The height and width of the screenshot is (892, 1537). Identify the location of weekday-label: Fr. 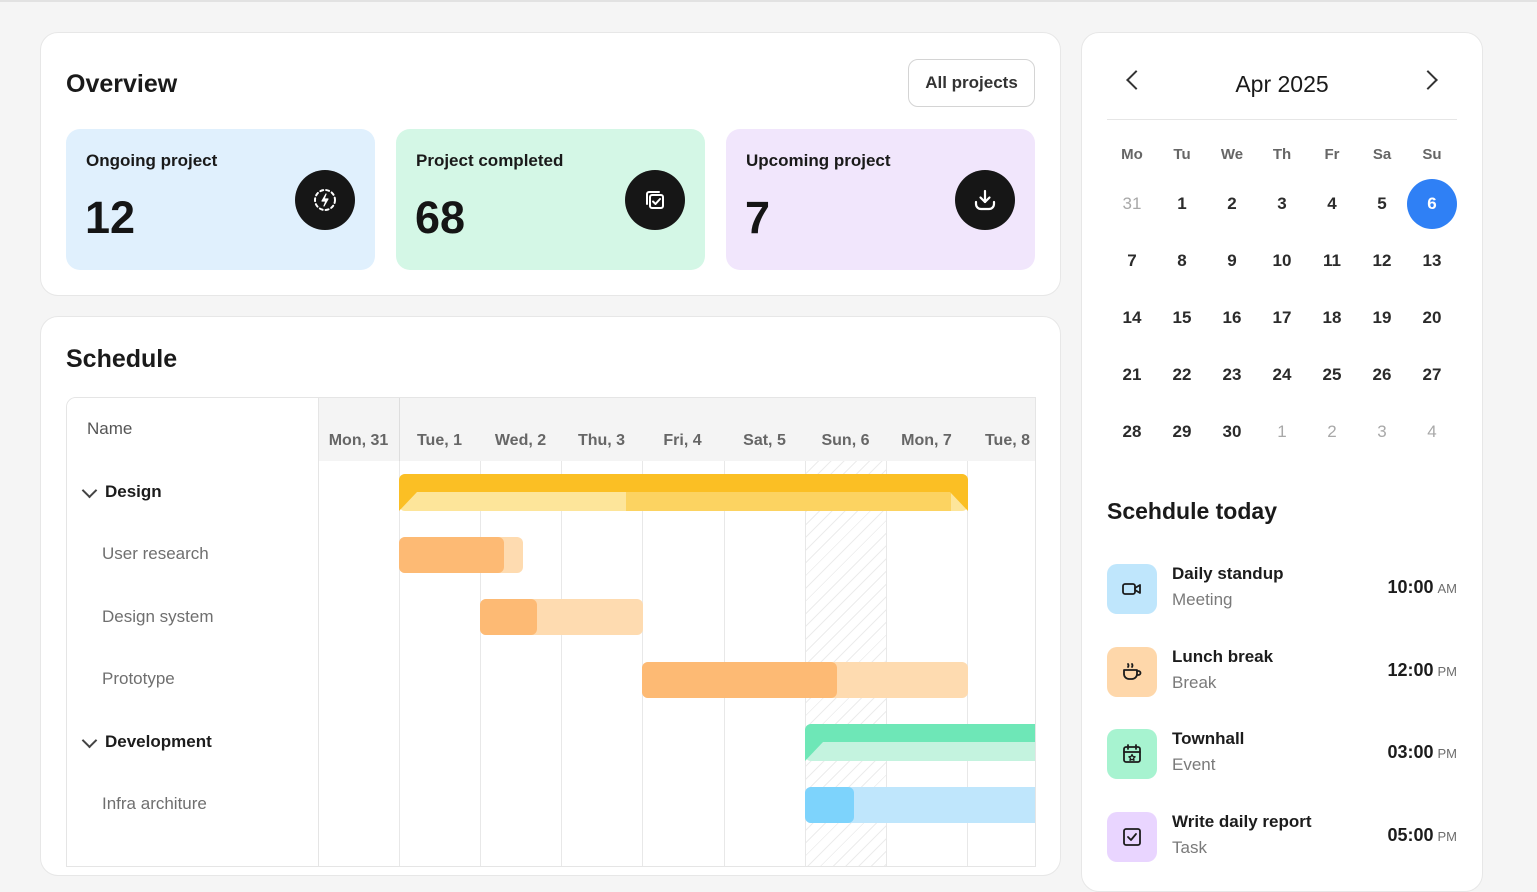
(1332, 154).